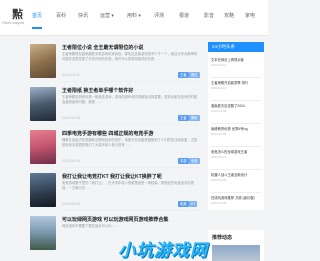 This screenshot has height=261, width=320. I want to click on nav-home: 首页, so click(37, 20).